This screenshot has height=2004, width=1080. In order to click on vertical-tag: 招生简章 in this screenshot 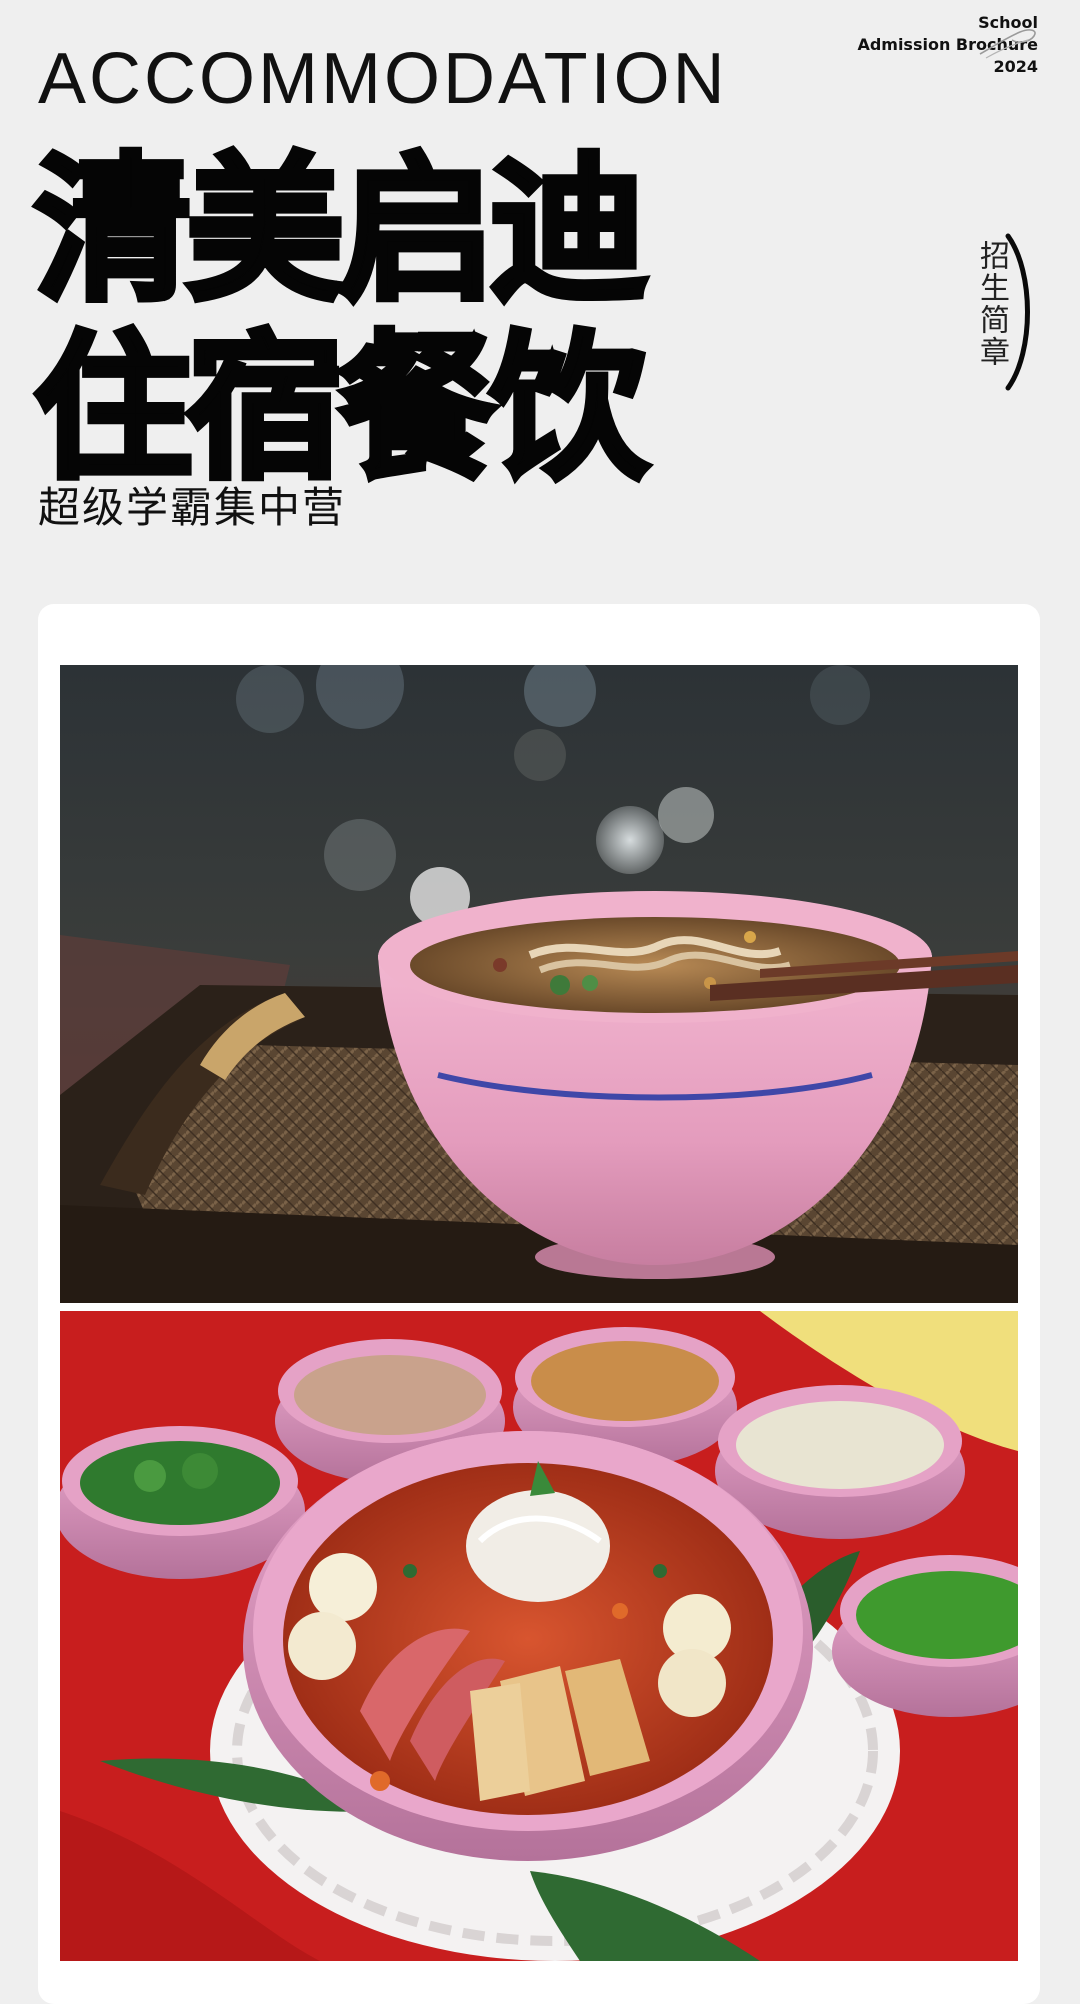, I will do `click(991, 304)`.